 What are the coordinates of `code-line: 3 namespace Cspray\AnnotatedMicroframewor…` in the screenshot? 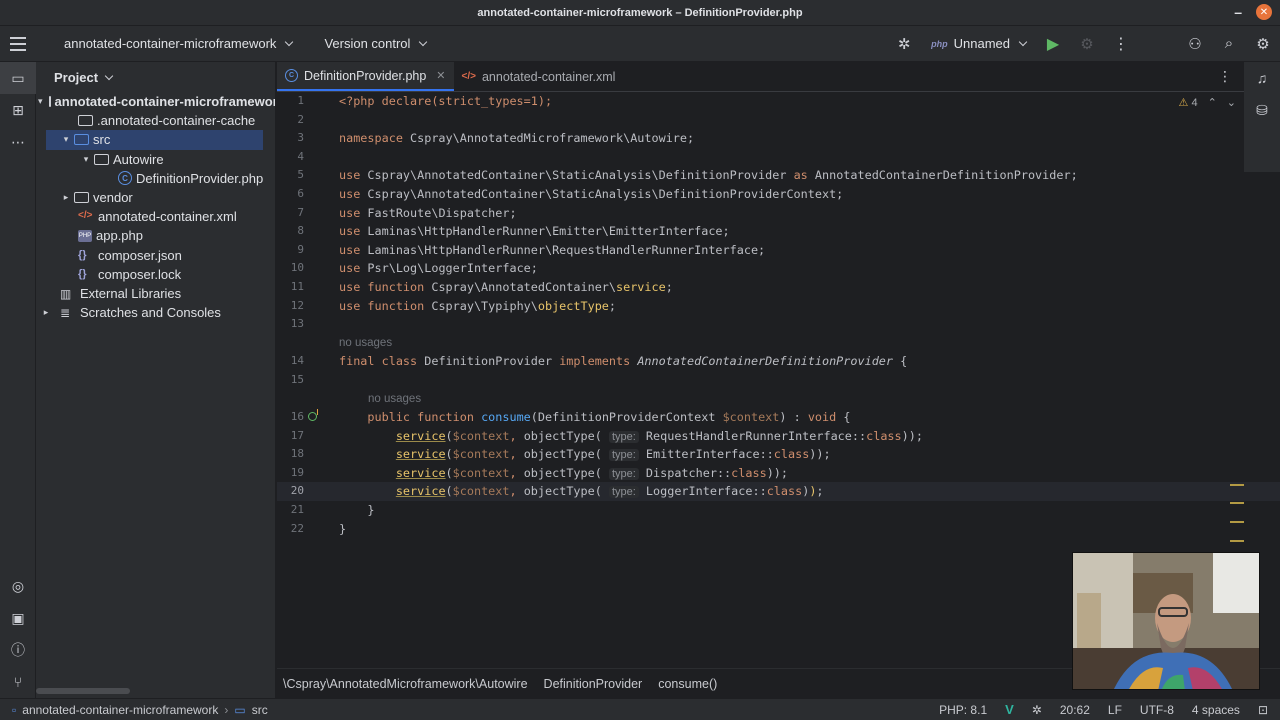 It's located at (778, 138).